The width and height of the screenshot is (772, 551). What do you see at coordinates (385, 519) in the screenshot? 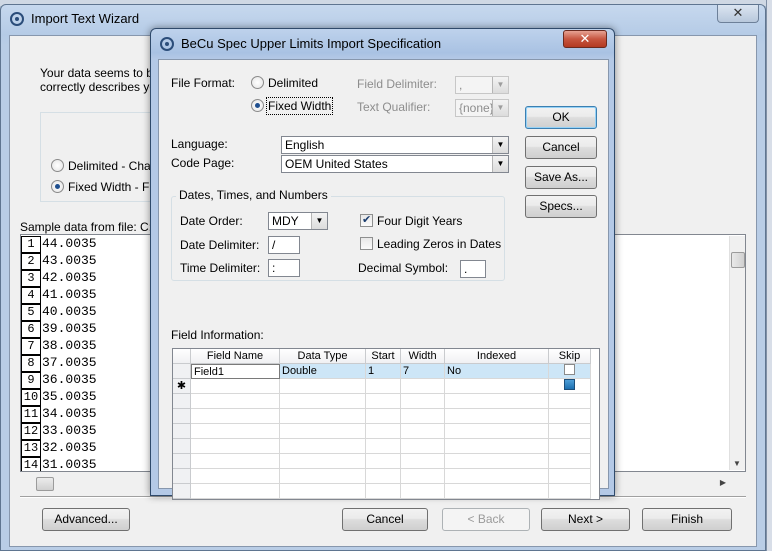
I see `wizard-cancel-button: Cancel` at bounding box center [385, 519].